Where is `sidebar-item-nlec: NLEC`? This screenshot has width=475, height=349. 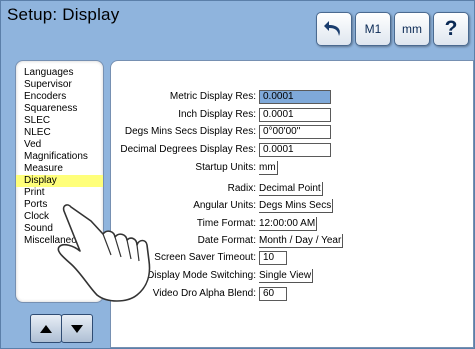
sidebar-item-nlec: NLEC is located at coordinates (59, 133).